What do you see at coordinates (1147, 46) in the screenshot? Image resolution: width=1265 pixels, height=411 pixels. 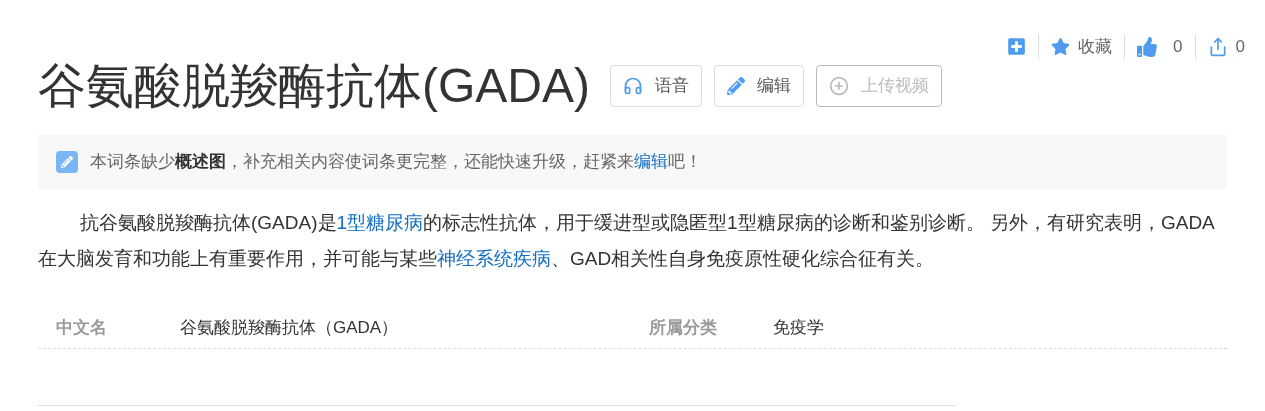 I see `thumbs-up-icon` at bounding box center [1147, 46].